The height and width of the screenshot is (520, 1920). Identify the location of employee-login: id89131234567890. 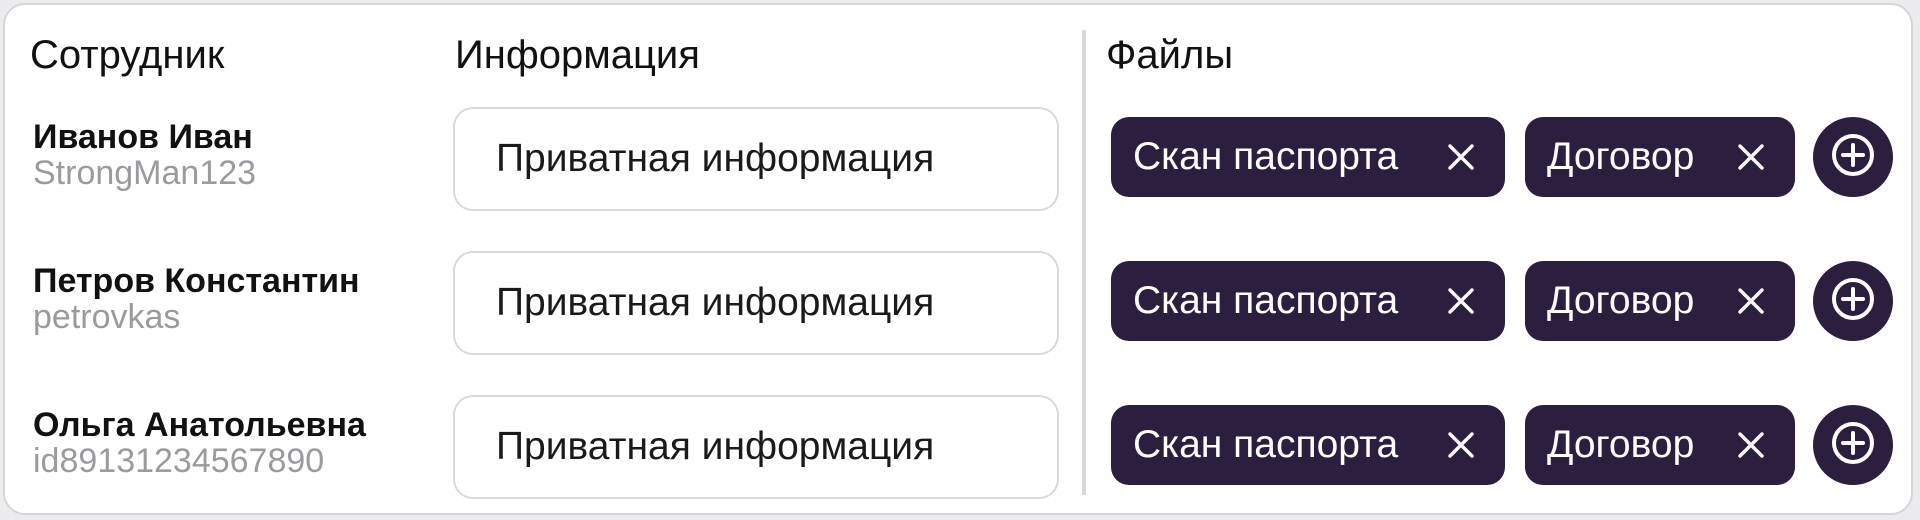
(179, 461).